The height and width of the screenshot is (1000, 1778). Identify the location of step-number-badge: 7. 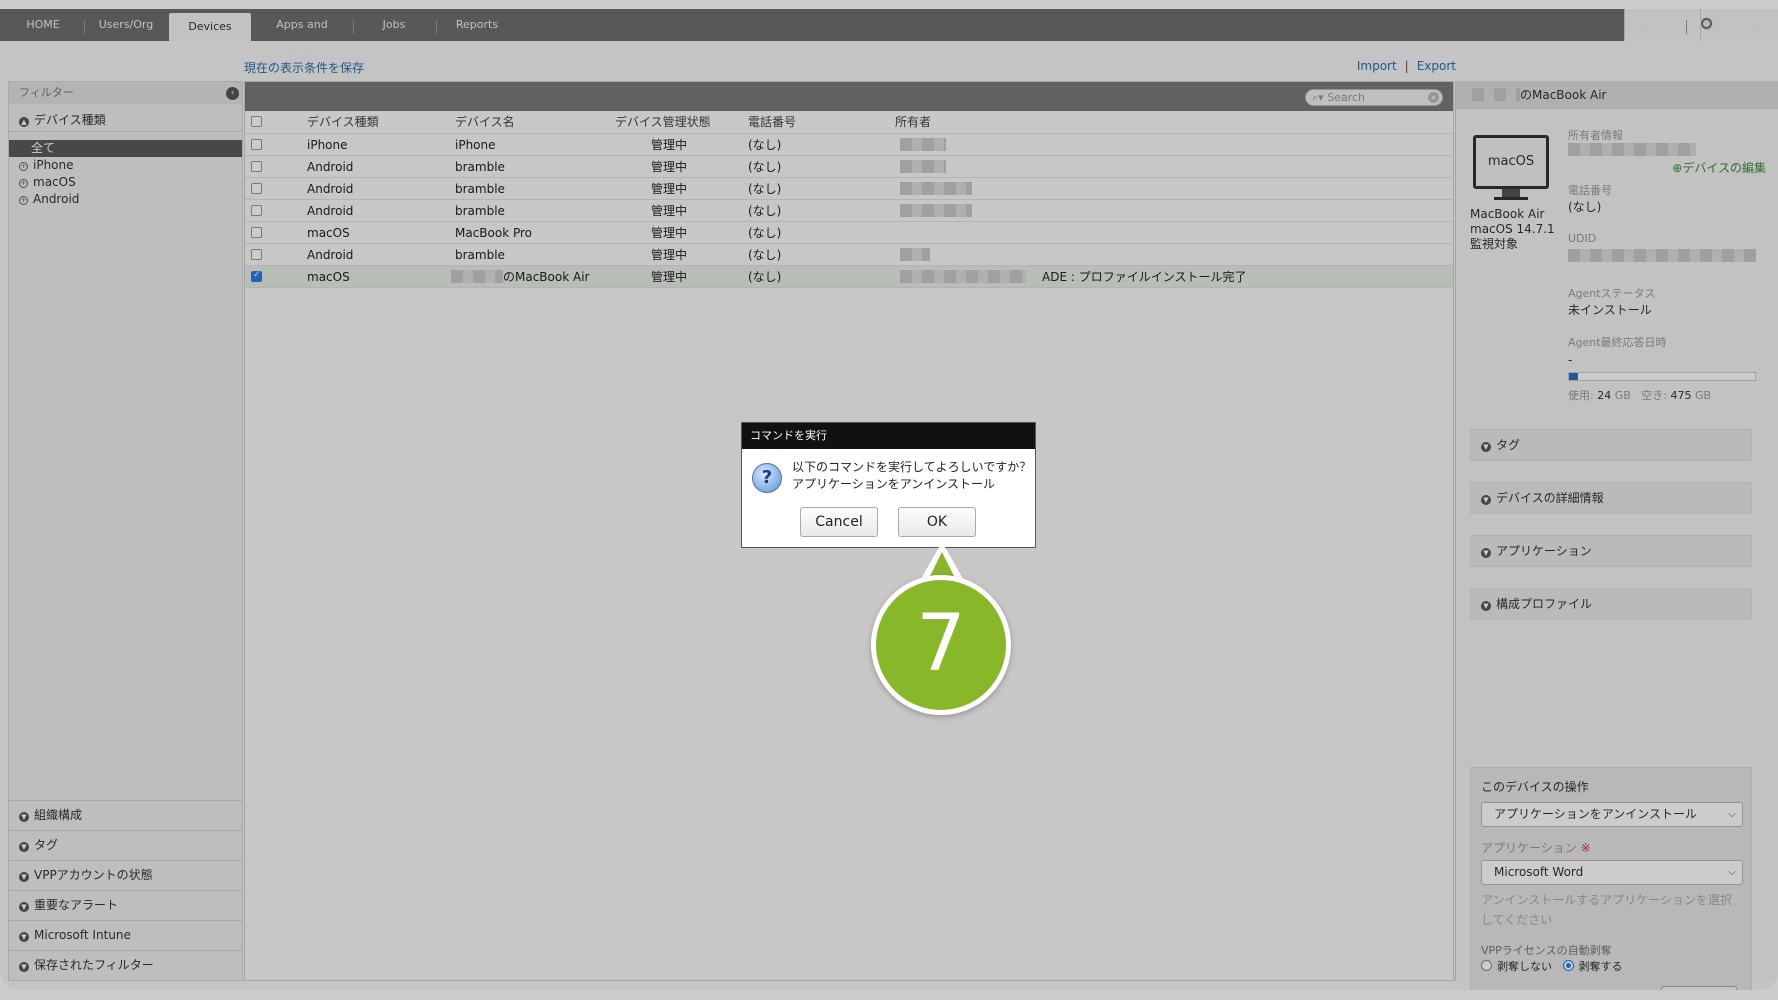
(941, 645).